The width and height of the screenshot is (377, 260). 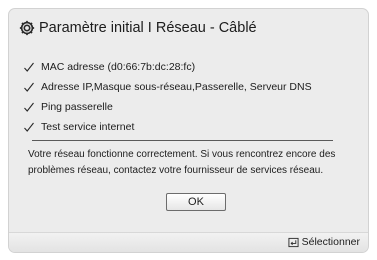 What do you see at coordinates (27, 28) in the screenshot?
I see `gear-icon` at bounding box center [27, 28].